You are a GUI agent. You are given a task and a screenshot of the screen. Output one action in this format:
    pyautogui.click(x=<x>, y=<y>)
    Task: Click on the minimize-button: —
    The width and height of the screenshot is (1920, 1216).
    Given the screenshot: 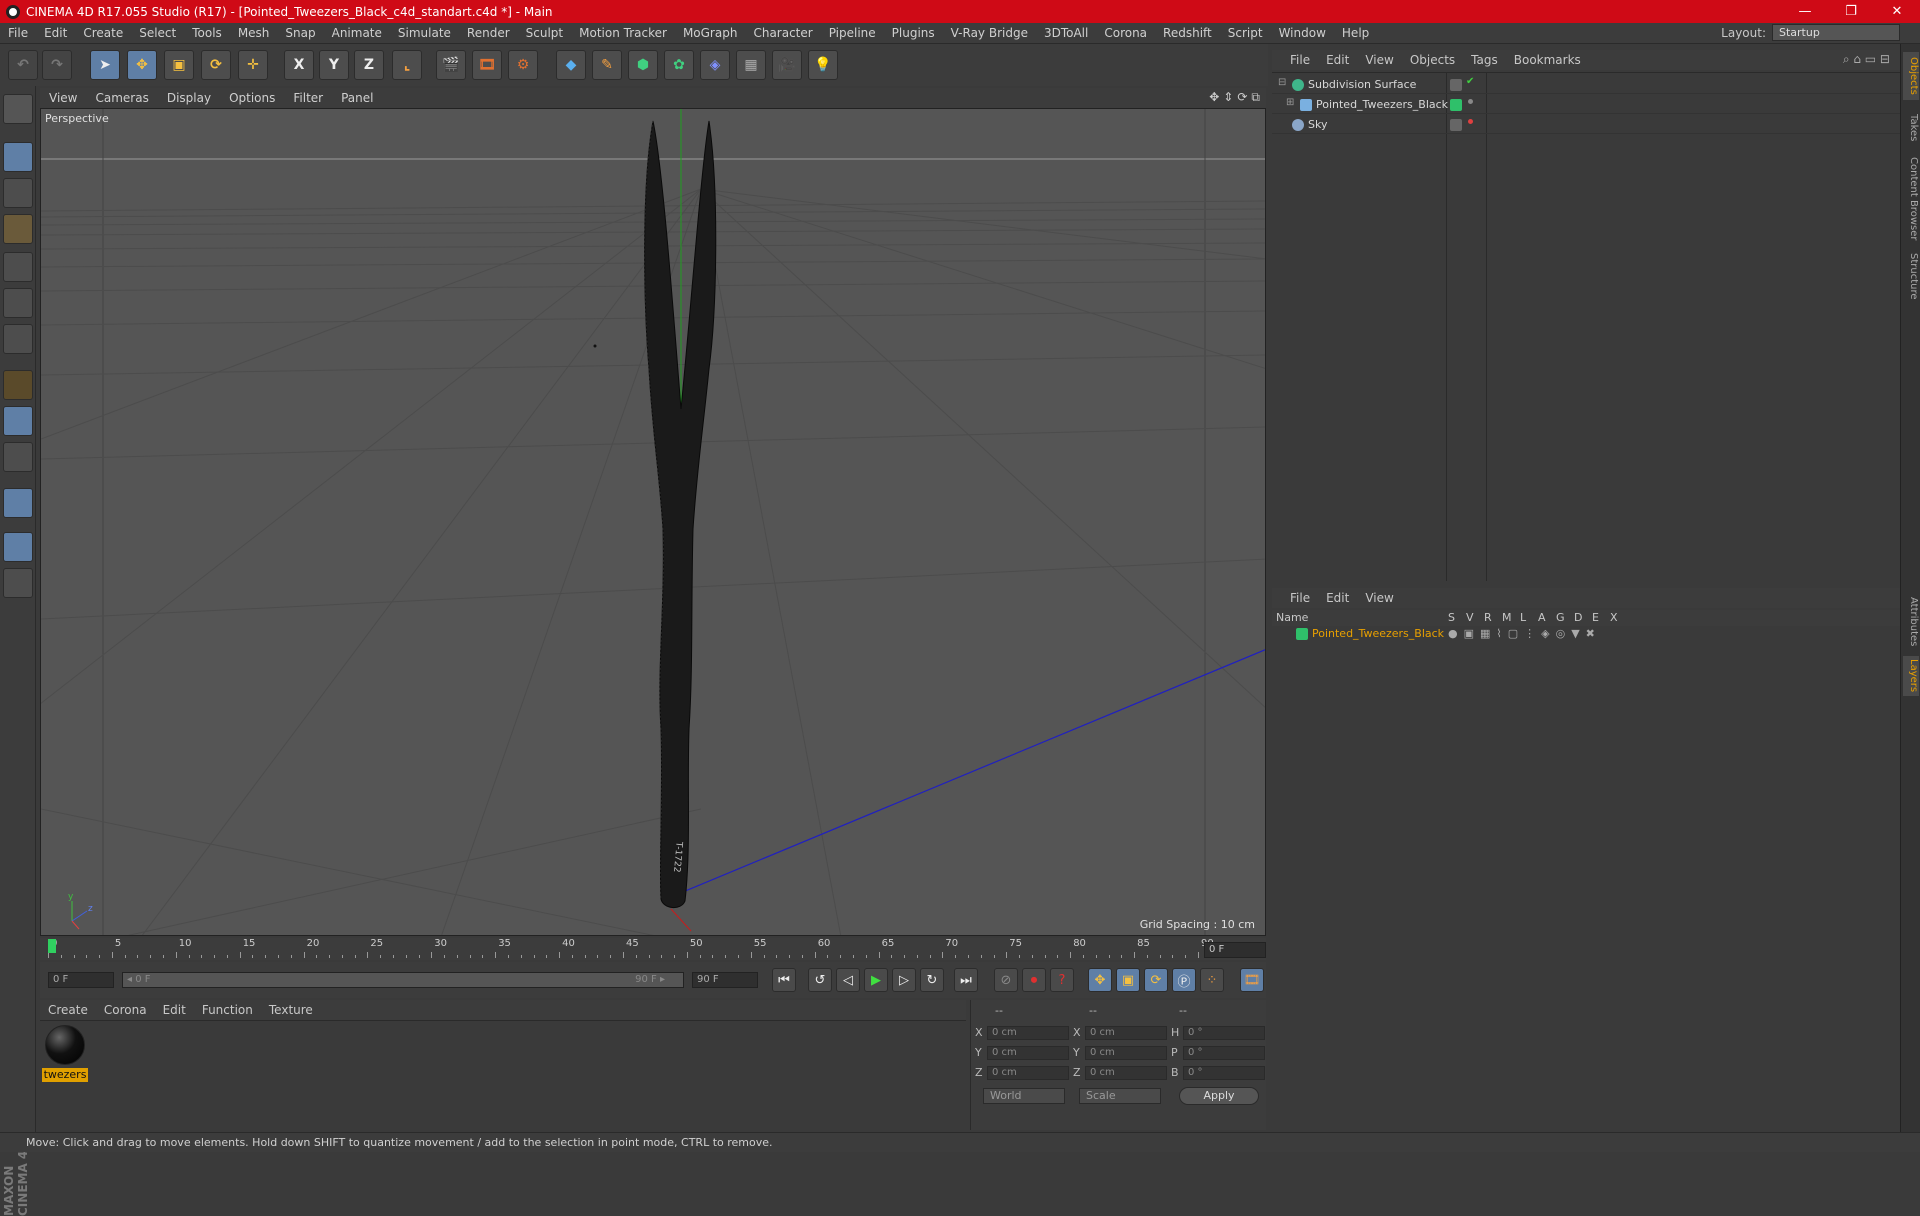 What is the action you would take?
    pyautogui.click(x=1805, y=11)
    